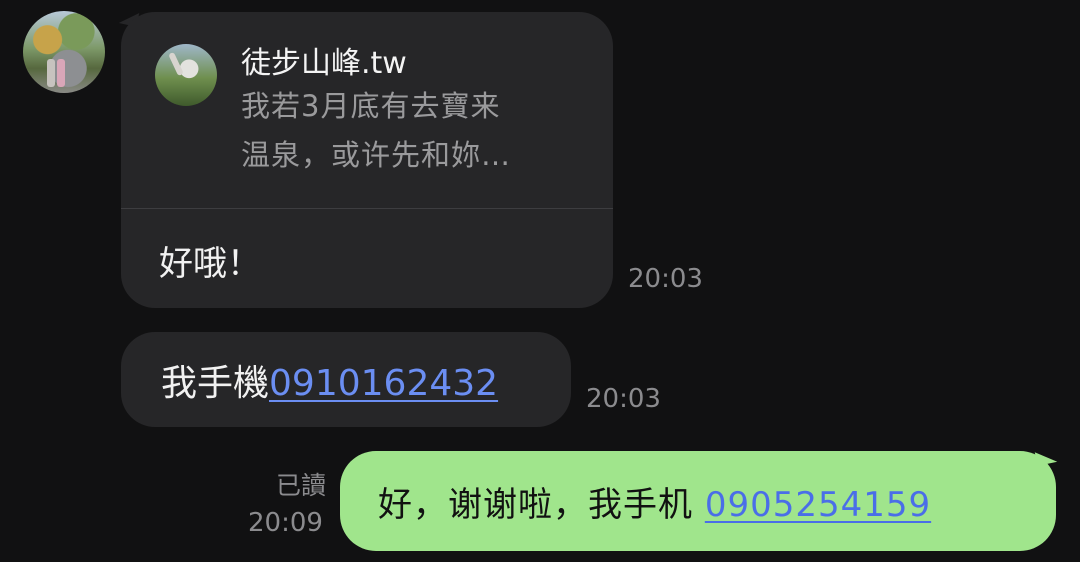  What do you see at coordinates (655, 505) in the screenshot?
I see `message-text: 好，谢谢啦，我手机 0905254159` at bounding box center [655, 505].